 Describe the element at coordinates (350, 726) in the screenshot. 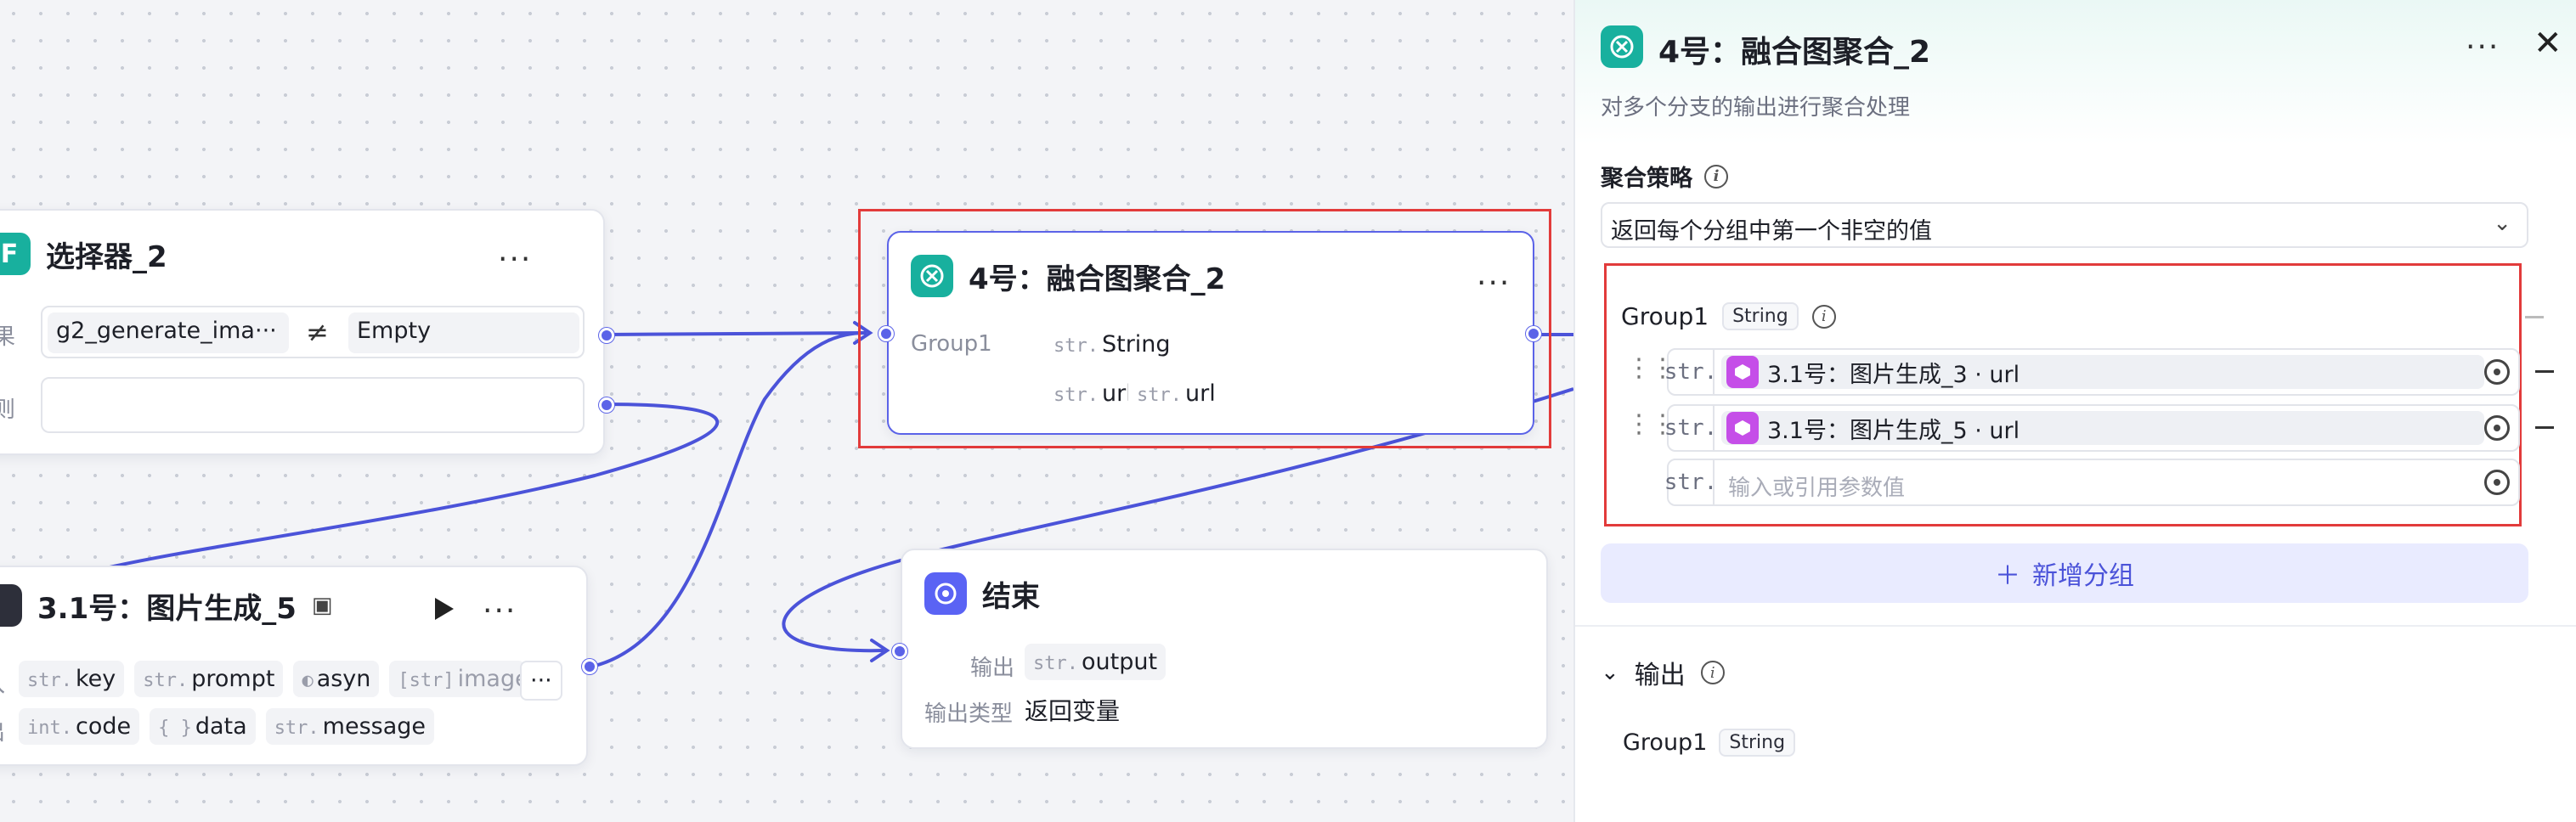

I see `output-chip: str. message` at that location.